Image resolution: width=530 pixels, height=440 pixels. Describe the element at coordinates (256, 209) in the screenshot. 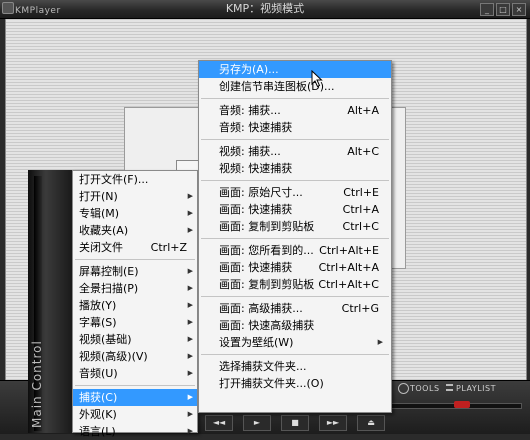

I see `menu-item-label: 画面: 快速捕获` at that location.